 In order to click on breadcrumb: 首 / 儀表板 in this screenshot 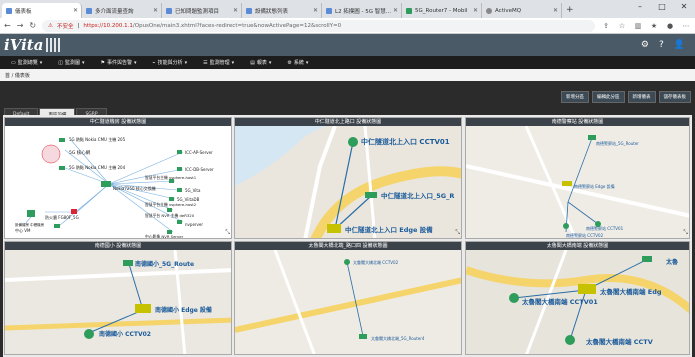, I will do `click(347, 75)`.